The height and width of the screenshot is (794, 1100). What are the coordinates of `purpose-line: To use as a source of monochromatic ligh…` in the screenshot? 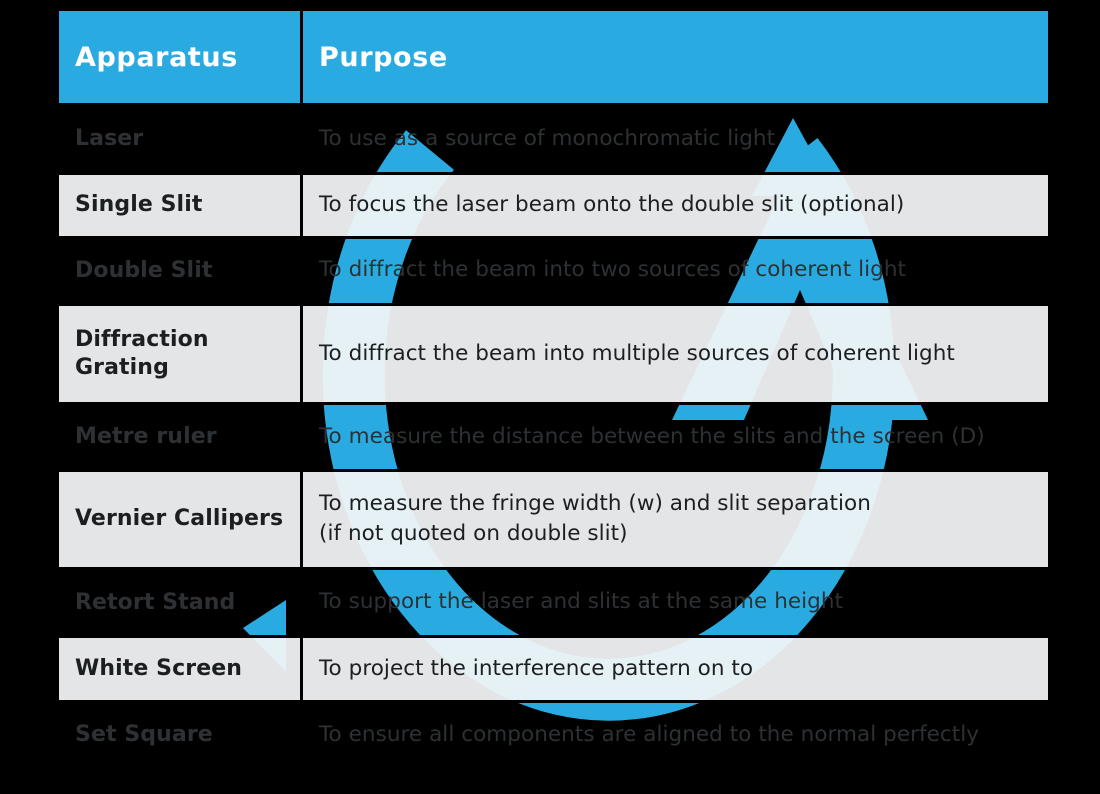 It's located at (547, 138).